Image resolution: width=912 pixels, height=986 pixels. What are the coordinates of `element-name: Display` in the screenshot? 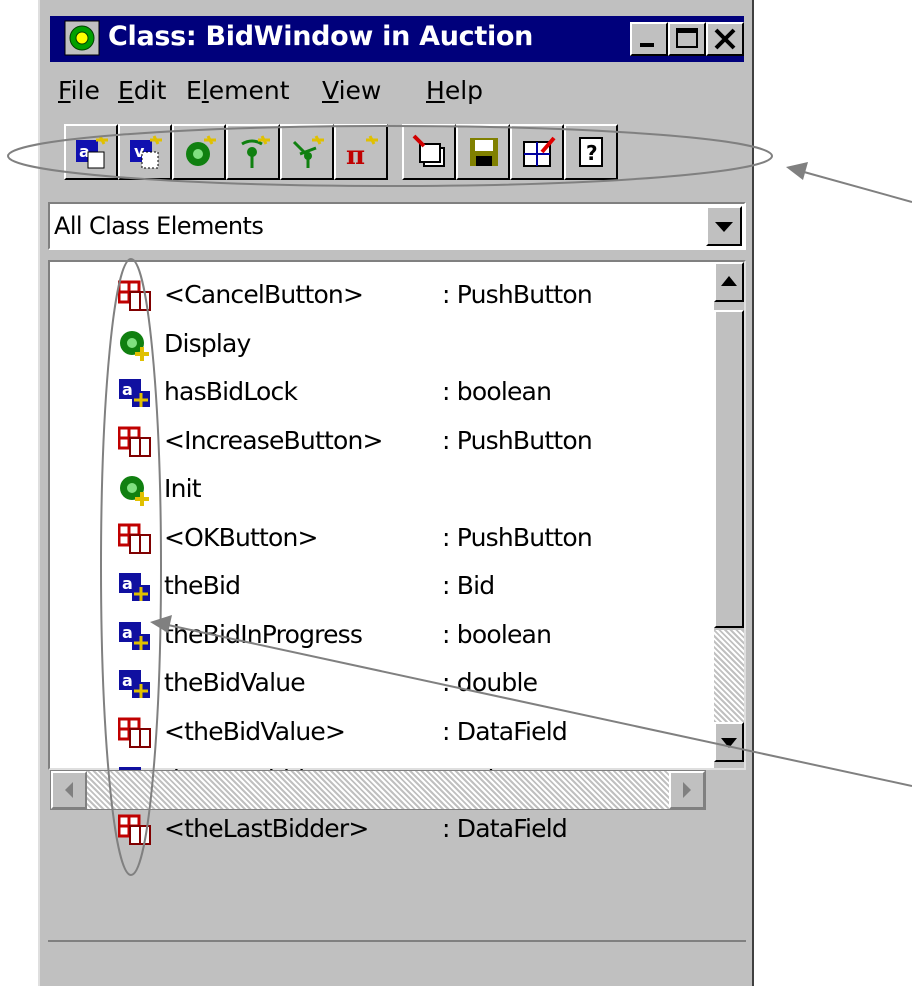 It's located at (207, 343).